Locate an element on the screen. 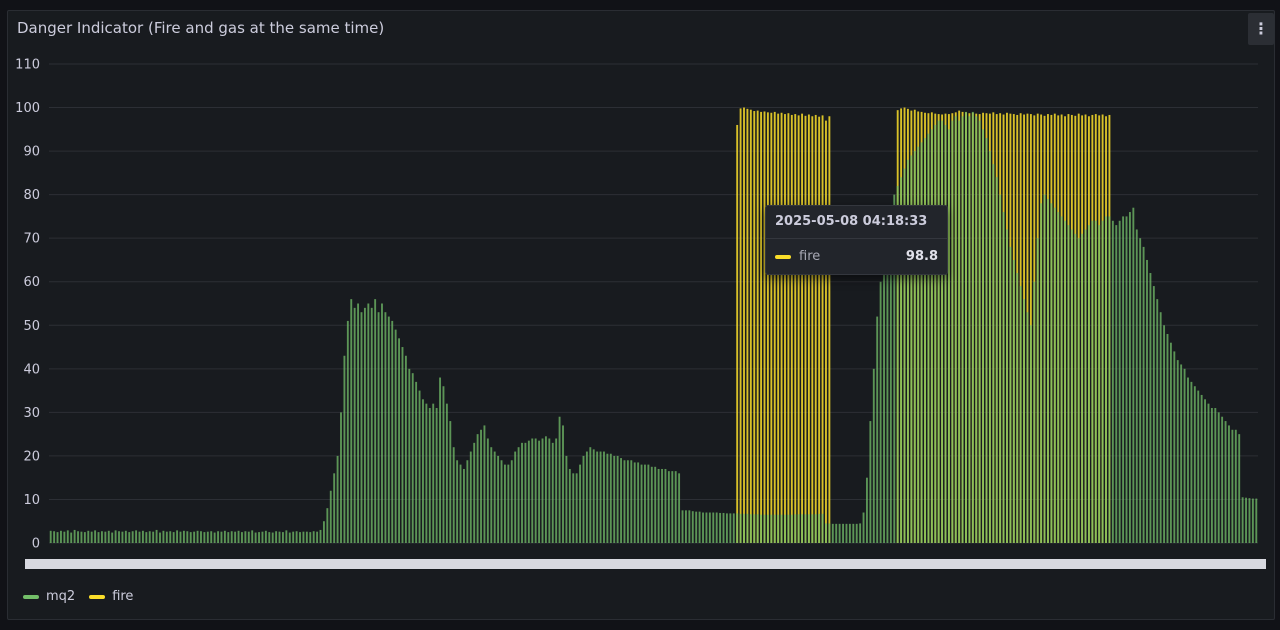 This screenshot has width=1280, height=630. legend-item-fire: fire is located at coordinates (111, 596).